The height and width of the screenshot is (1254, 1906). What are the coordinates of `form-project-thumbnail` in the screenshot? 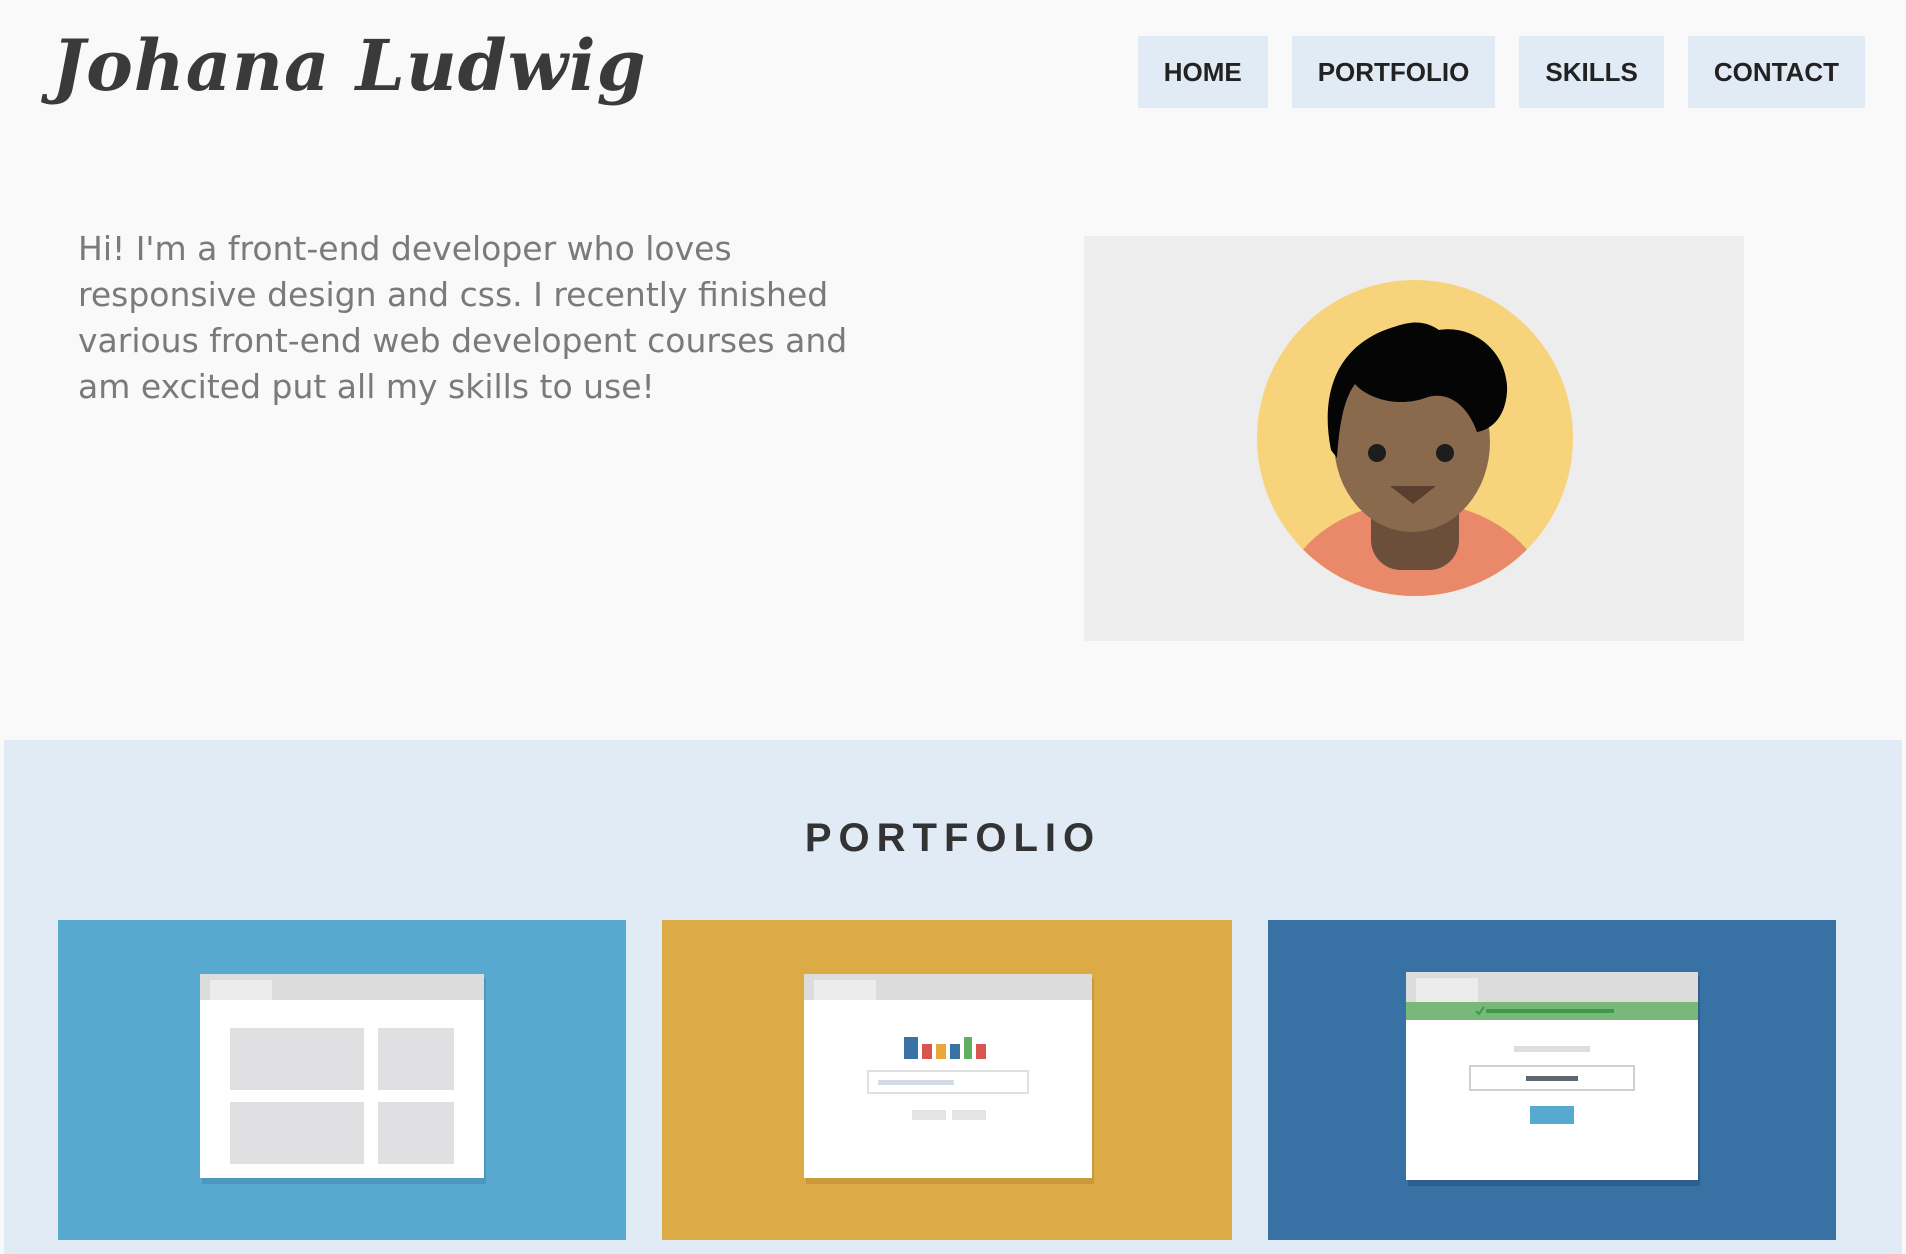 It's located at (1552, 1080).